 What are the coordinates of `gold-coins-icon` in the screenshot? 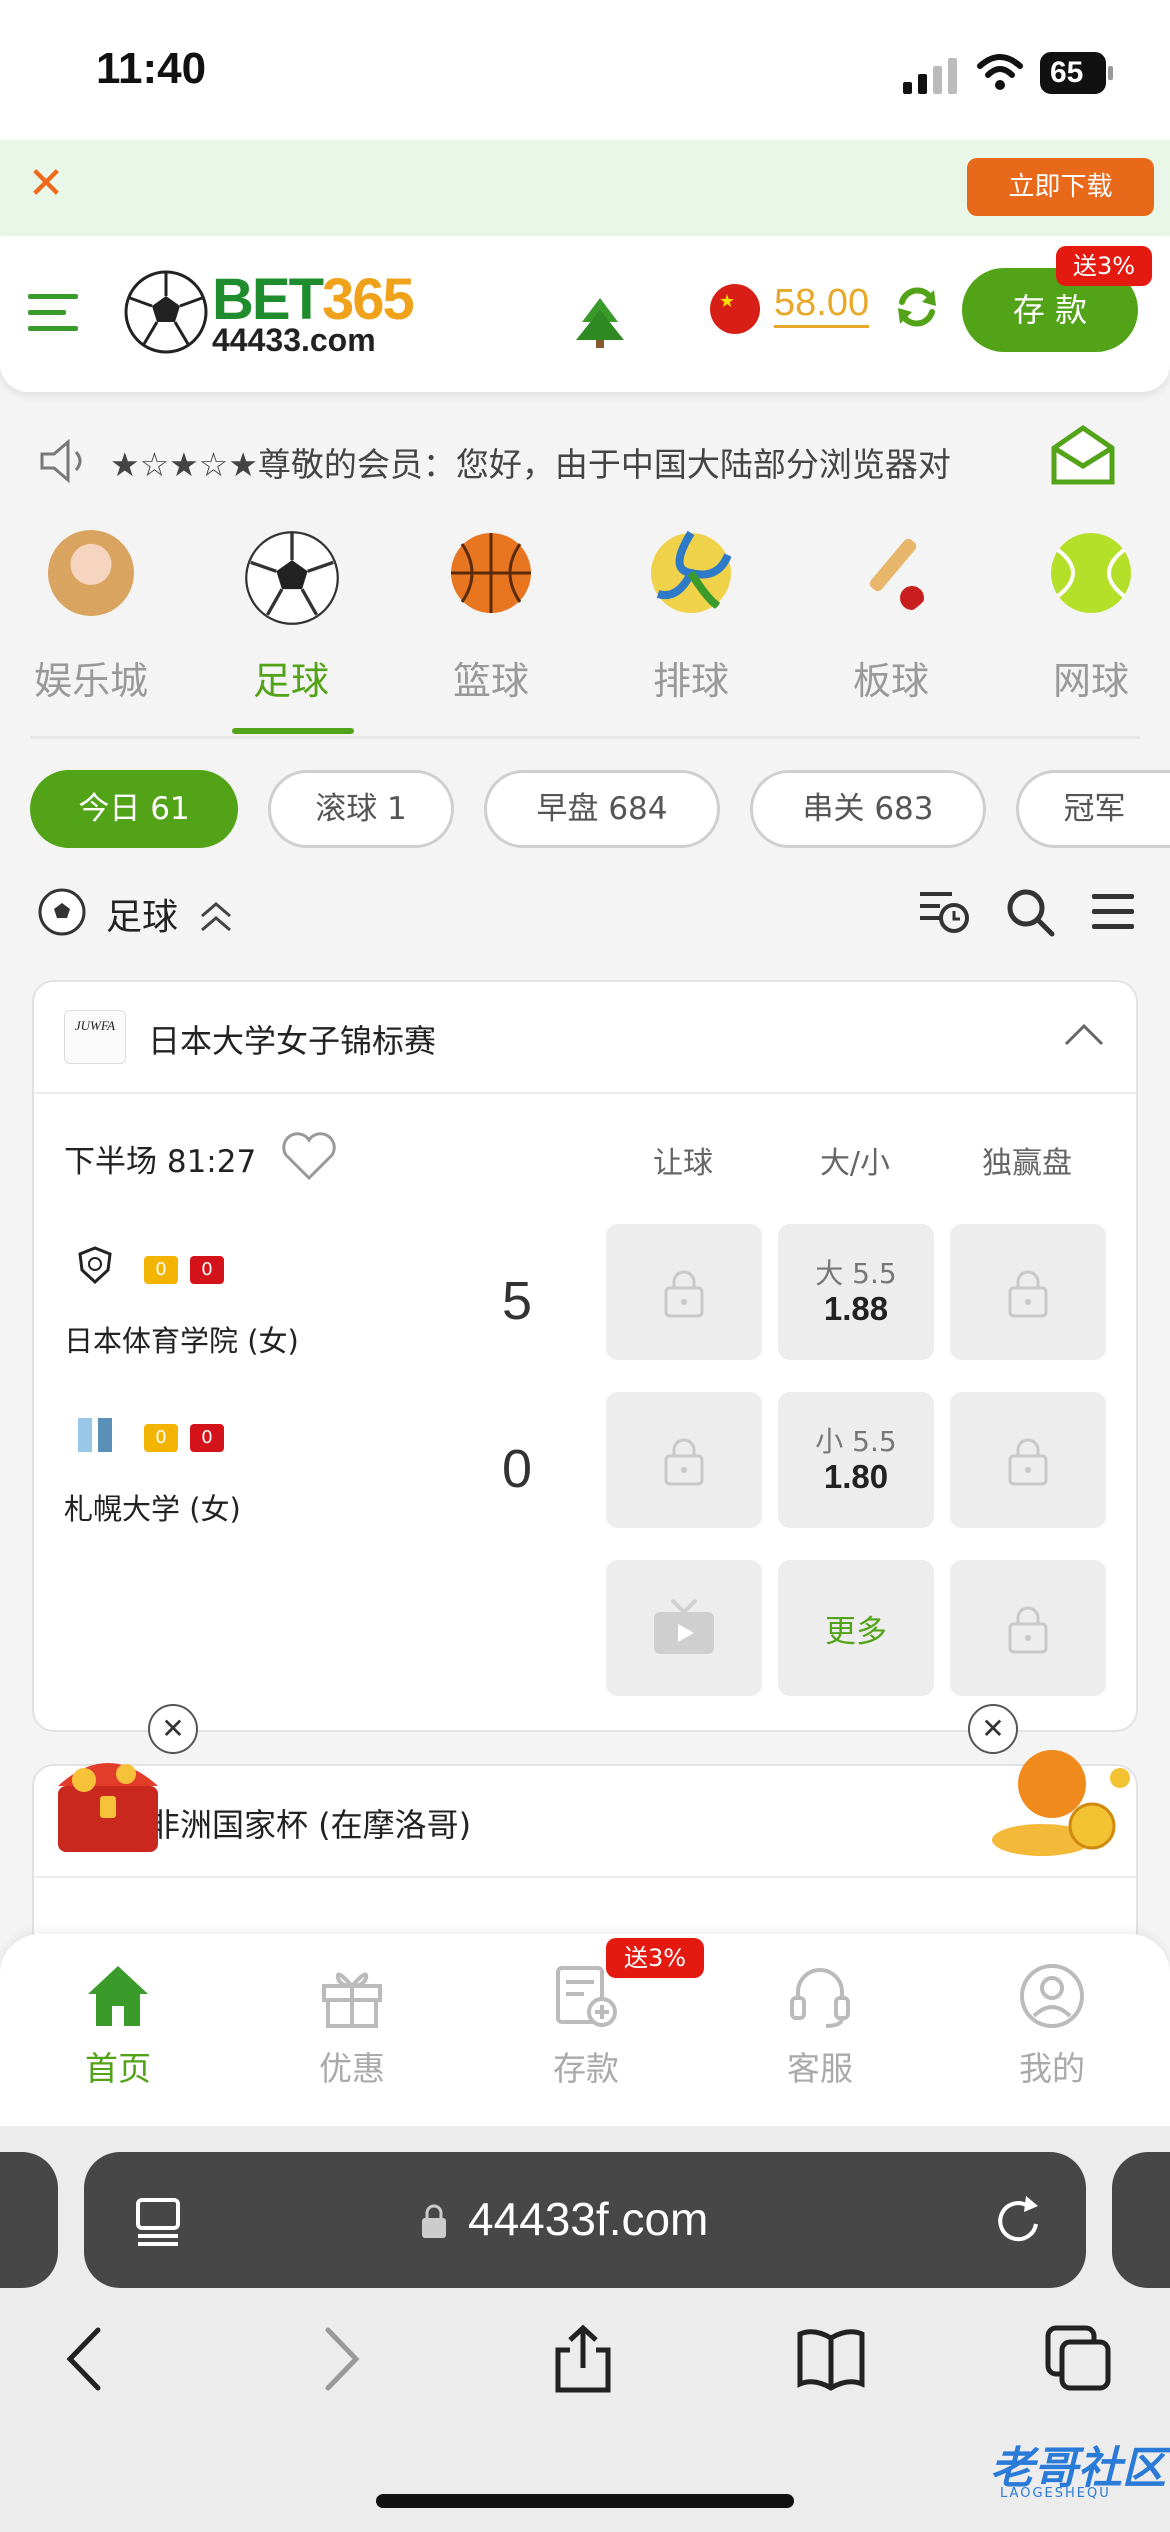 It's located at (1063, 1794).